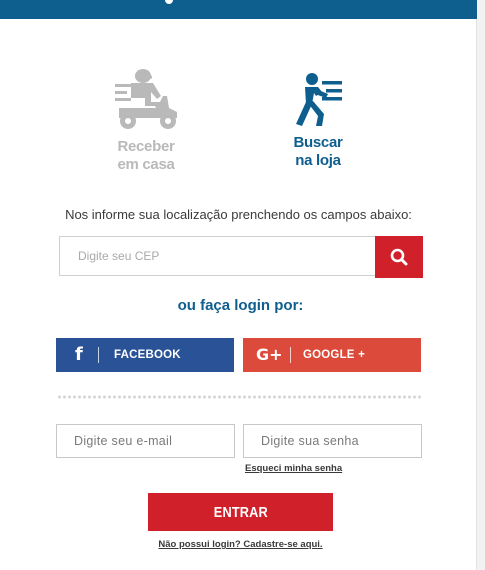 This screenshot has height=570, width=485. I want to click on email-field, so click(145, 441).